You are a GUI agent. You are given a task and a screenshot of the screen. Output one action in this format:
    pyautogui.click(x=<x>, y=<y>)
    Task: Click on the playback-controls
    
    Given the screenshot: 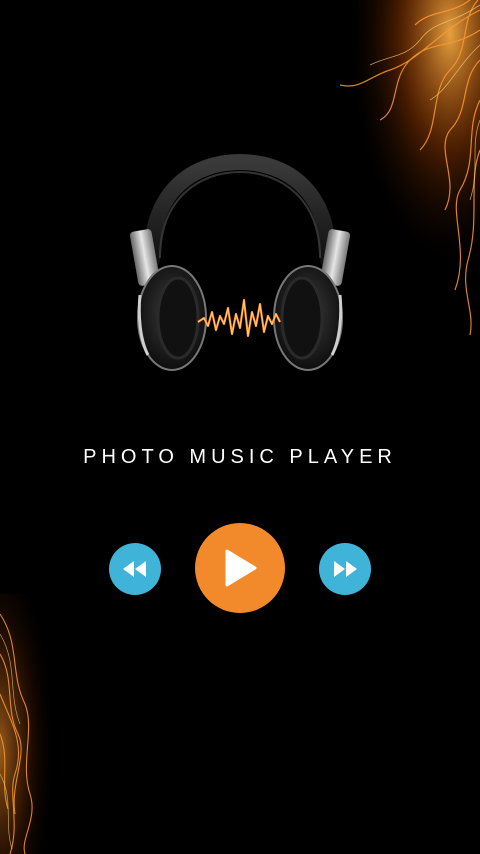 What is the action you would take?
    pyautogui.click(x=240, y=568)
    